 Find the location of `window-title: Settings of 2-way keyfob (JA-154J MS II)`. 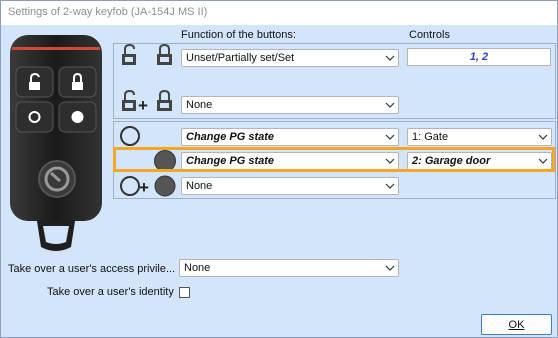

window-title: Settings of 2-way keyfob (JA-154J MS II) is located at coordinates (108, 12).